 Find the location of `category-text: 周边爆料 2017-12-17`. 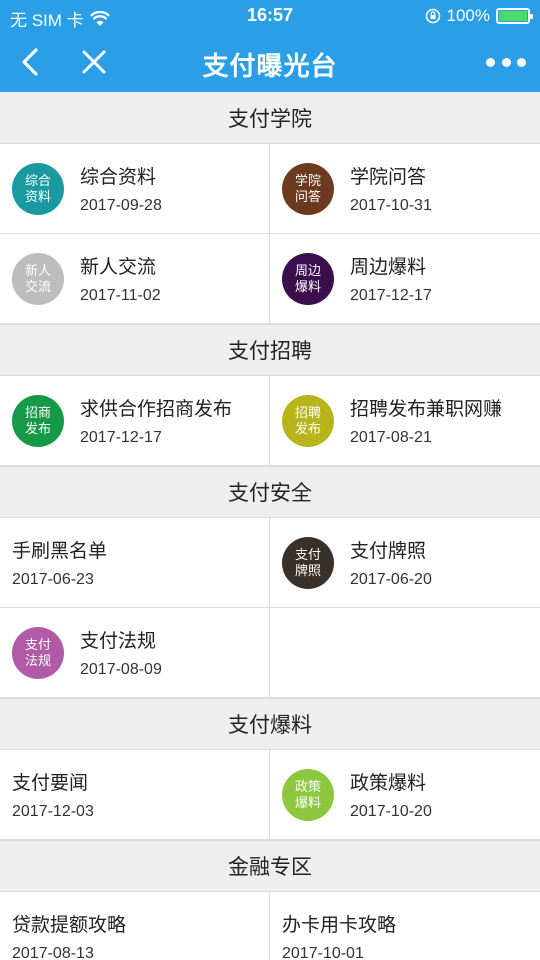

category-text: 周边爆料 2017-12-17 is located at coordinates (391, 278).